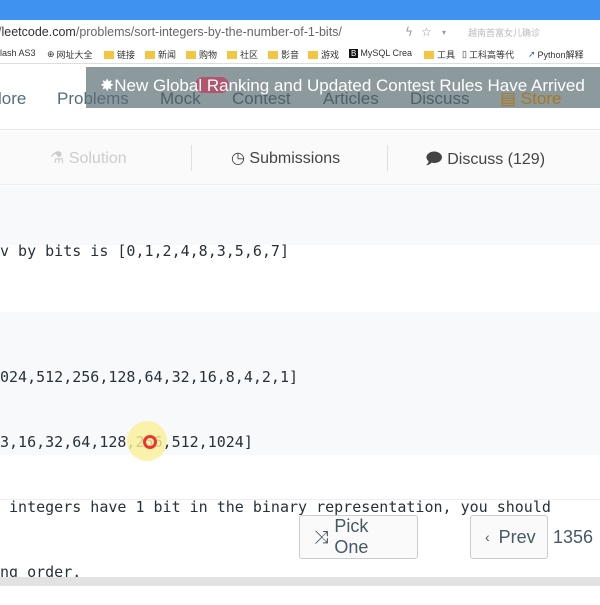 The width and height of the screenshot is (600, 605). What do you see at coordinates (532, 54) in the screenshot?
I see `rocket-icon: ➚` at bounding box center [532, 54].